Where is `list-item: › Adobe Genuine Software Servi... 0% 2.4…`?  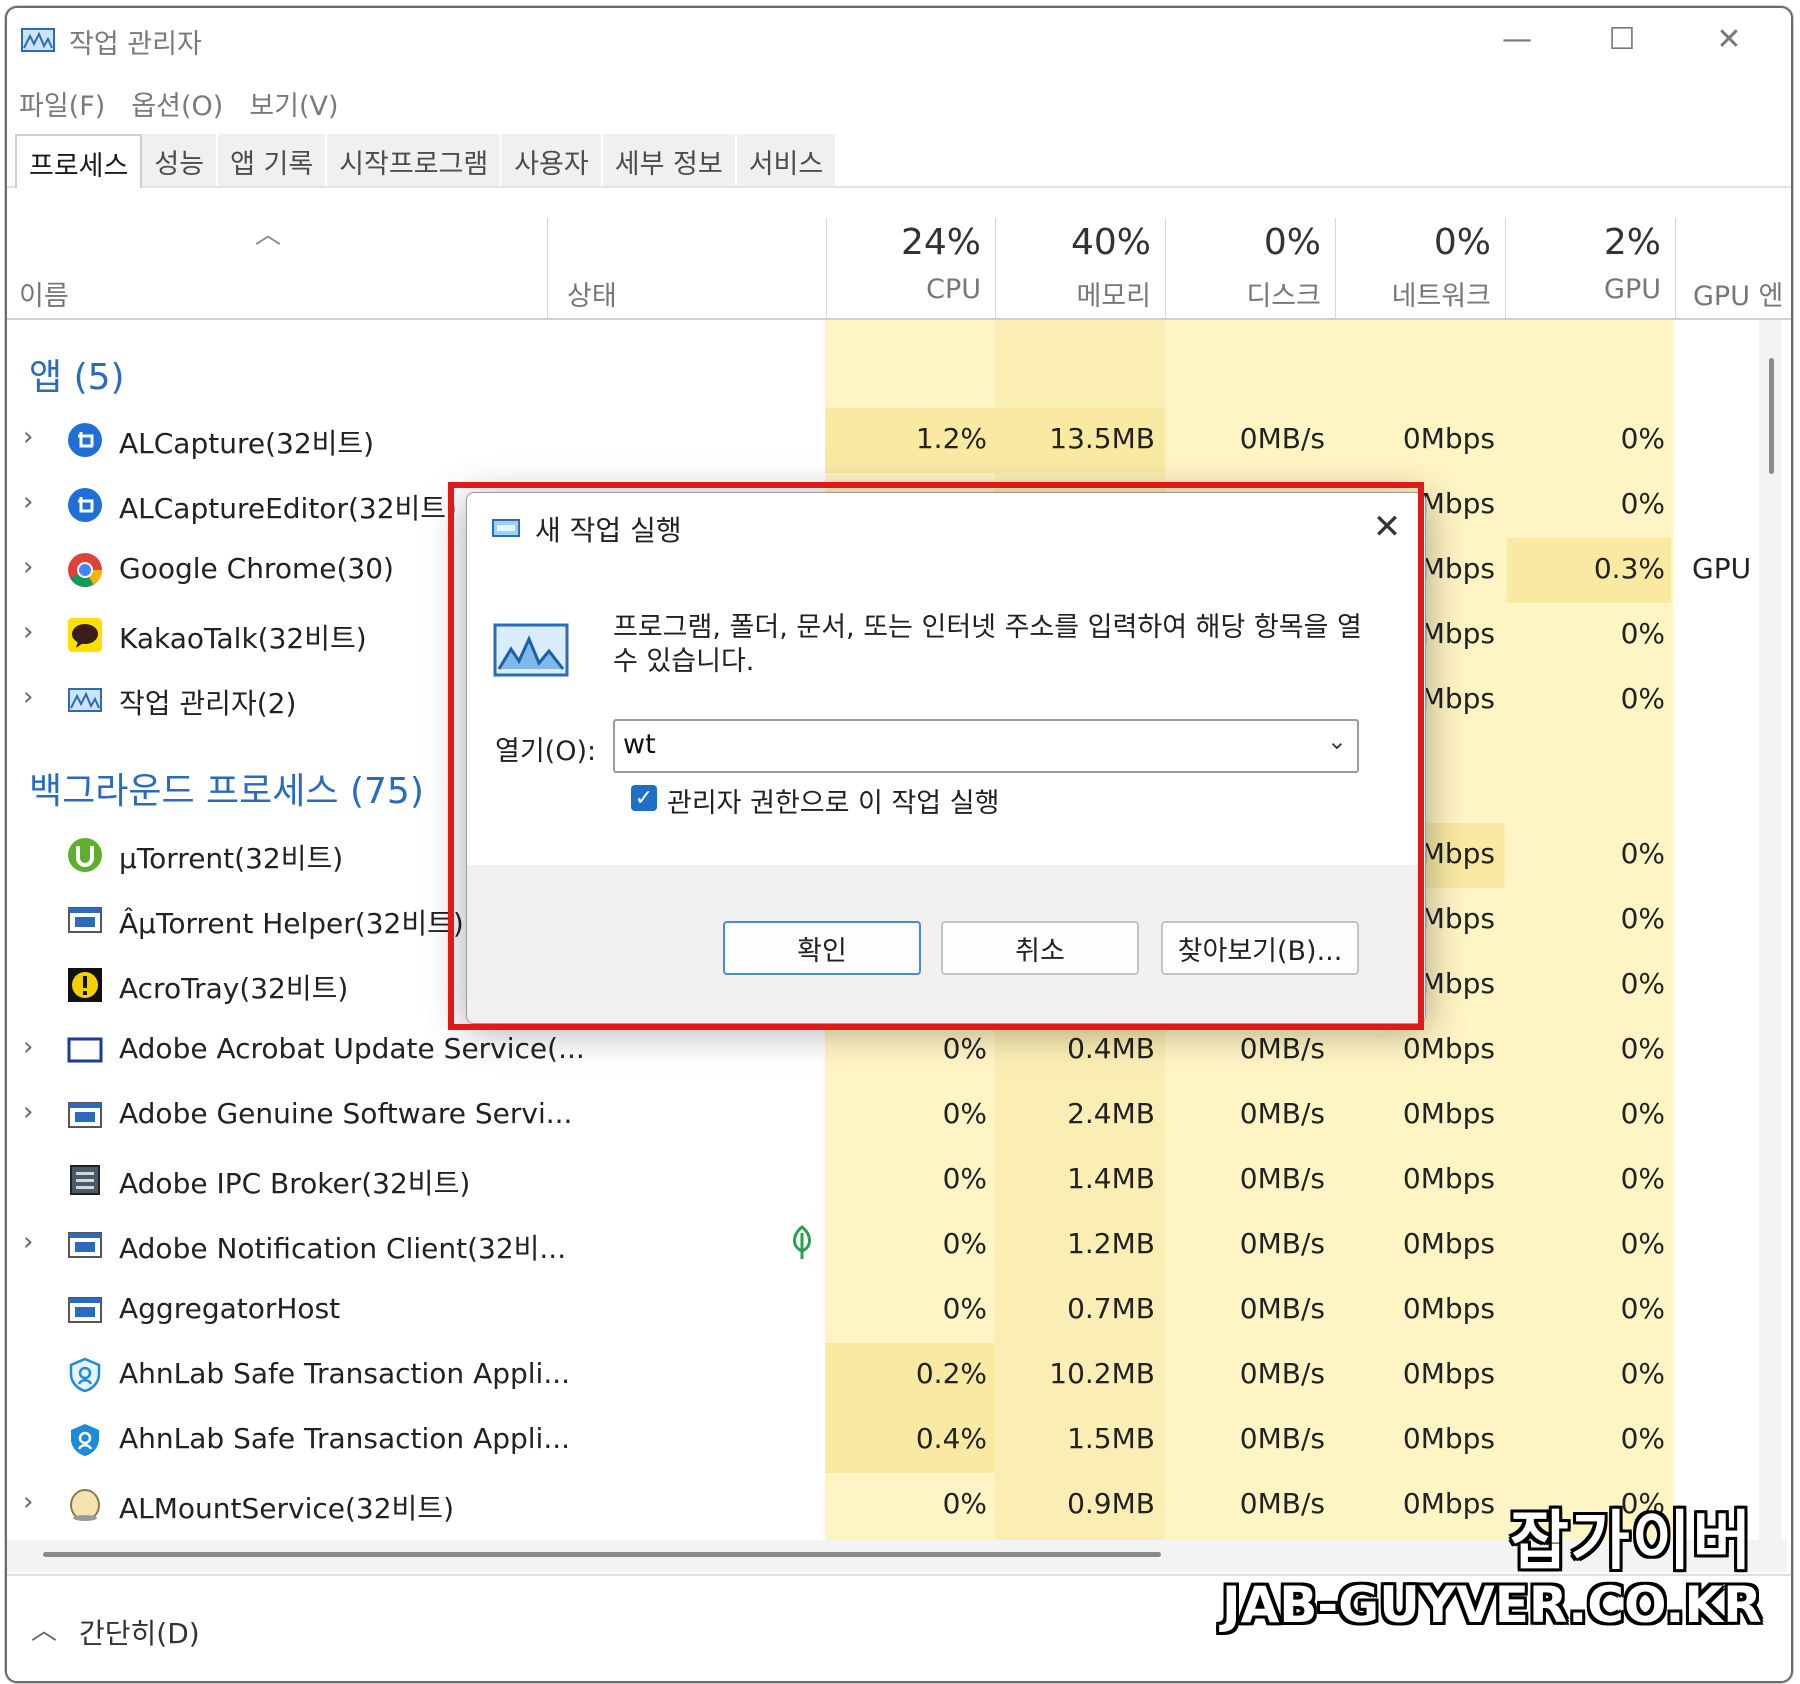 list-item: › Adobe Genuine Software Servi... 0% 2.4… is located at coordinates (887, 1115).